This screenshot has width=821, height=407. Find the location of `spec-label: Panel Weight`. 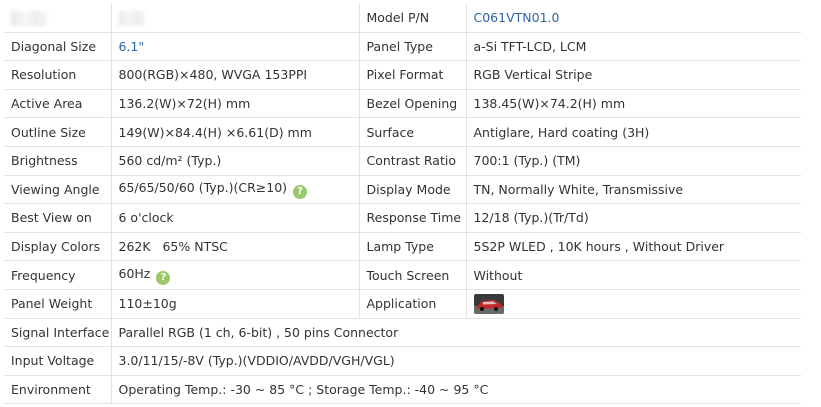

spec-label: Panel Weight is located at coordinates (57, 303).